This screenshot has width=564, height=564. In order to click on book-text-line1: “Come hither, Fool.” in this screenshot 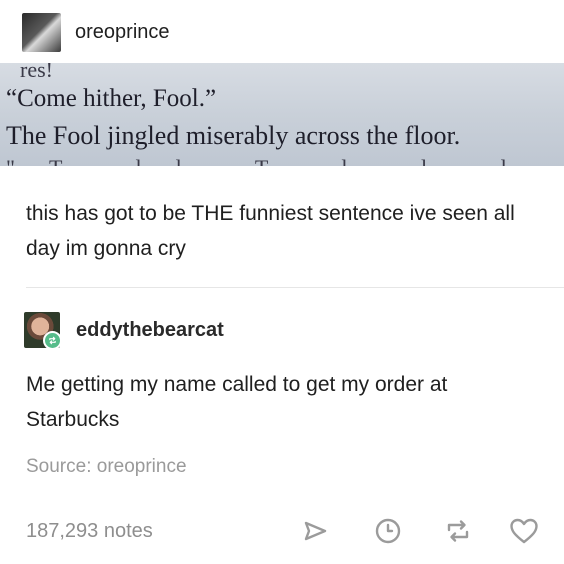, I will do `click(111, 98)`.